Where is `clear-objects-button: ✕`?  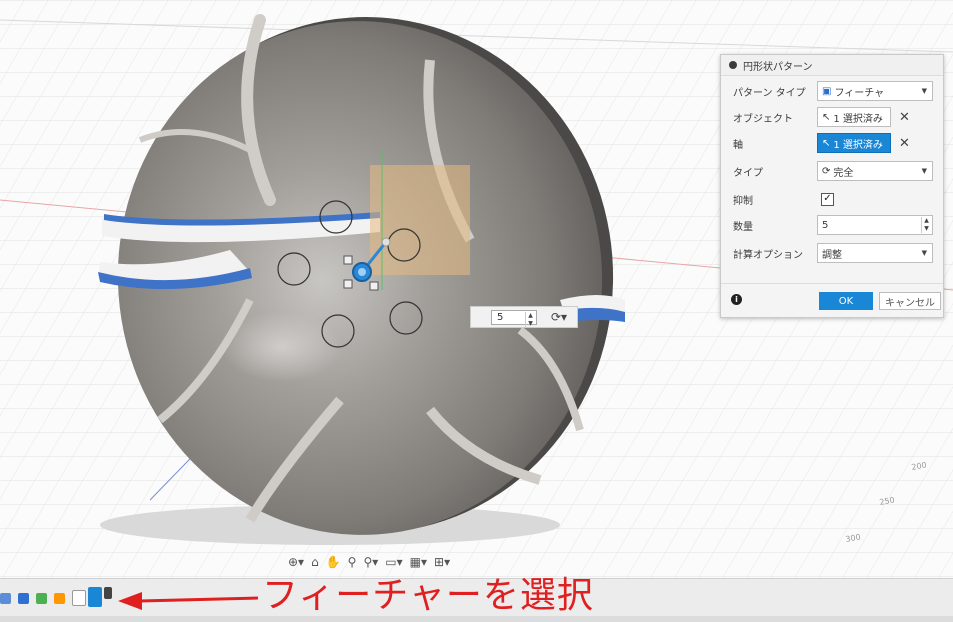 clear-objects-button: ✕ is located at coordinates (904, 117).